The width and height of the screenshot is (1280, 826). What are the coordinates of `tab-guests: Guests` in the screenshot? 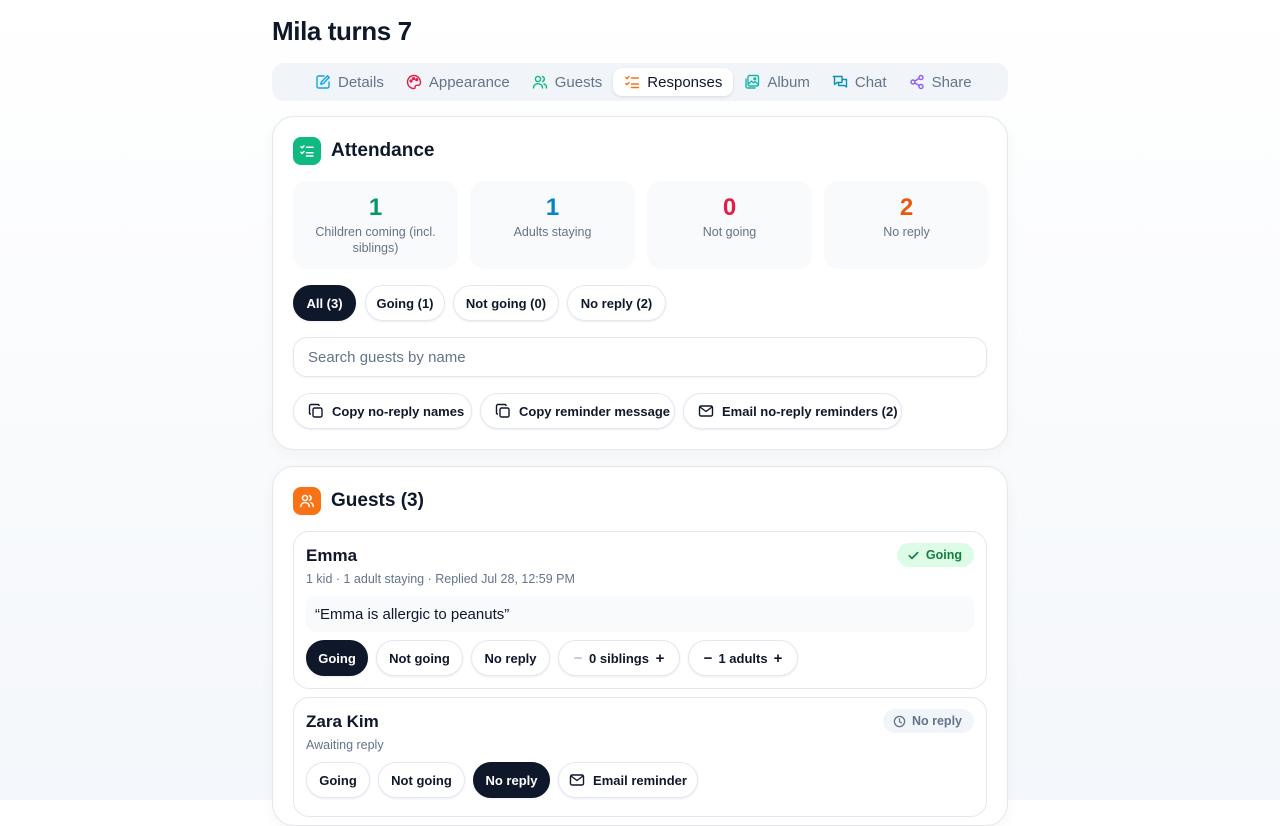 It's located at (567, 82).